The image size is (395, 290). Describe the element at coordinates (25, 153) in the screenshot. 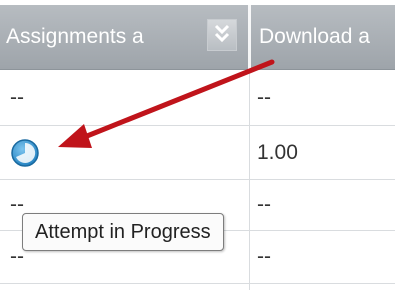

I see `attempt-in-progress-icon` at that location.